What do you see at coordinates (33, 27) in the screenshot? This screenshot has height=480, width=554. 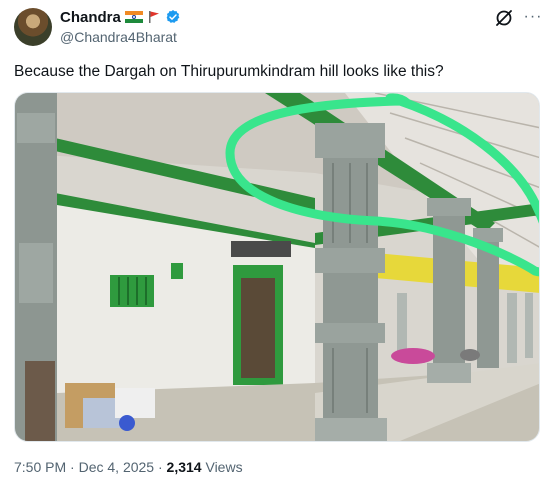 I see `avatar` at bounding box center [33, 27].